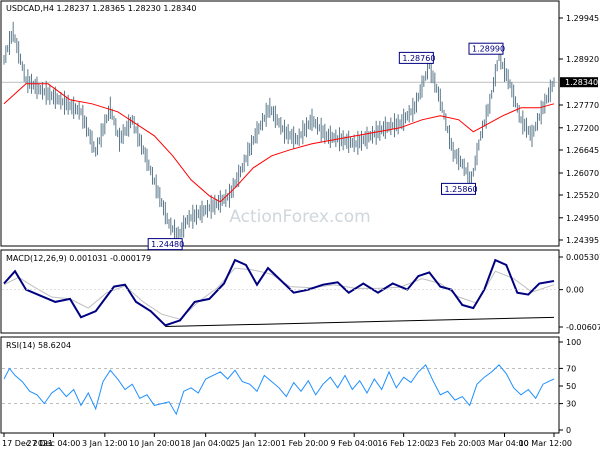  What do you see at coordinates (455, 443) in the screenshot?
I see `x-tick-label: 23 Feb 20:00` at bounding box center [455, 443].